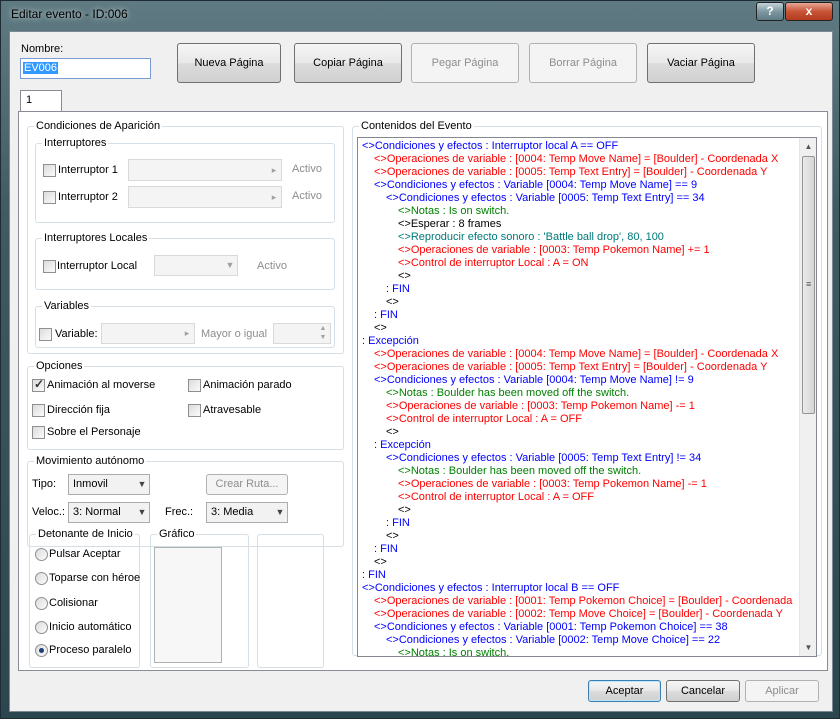 The height and width of the screenshot is (719, 840). Describe the element at coordinates (229, 63) in the screenshot. I see `new-page-button: Nueva Página` at that location.